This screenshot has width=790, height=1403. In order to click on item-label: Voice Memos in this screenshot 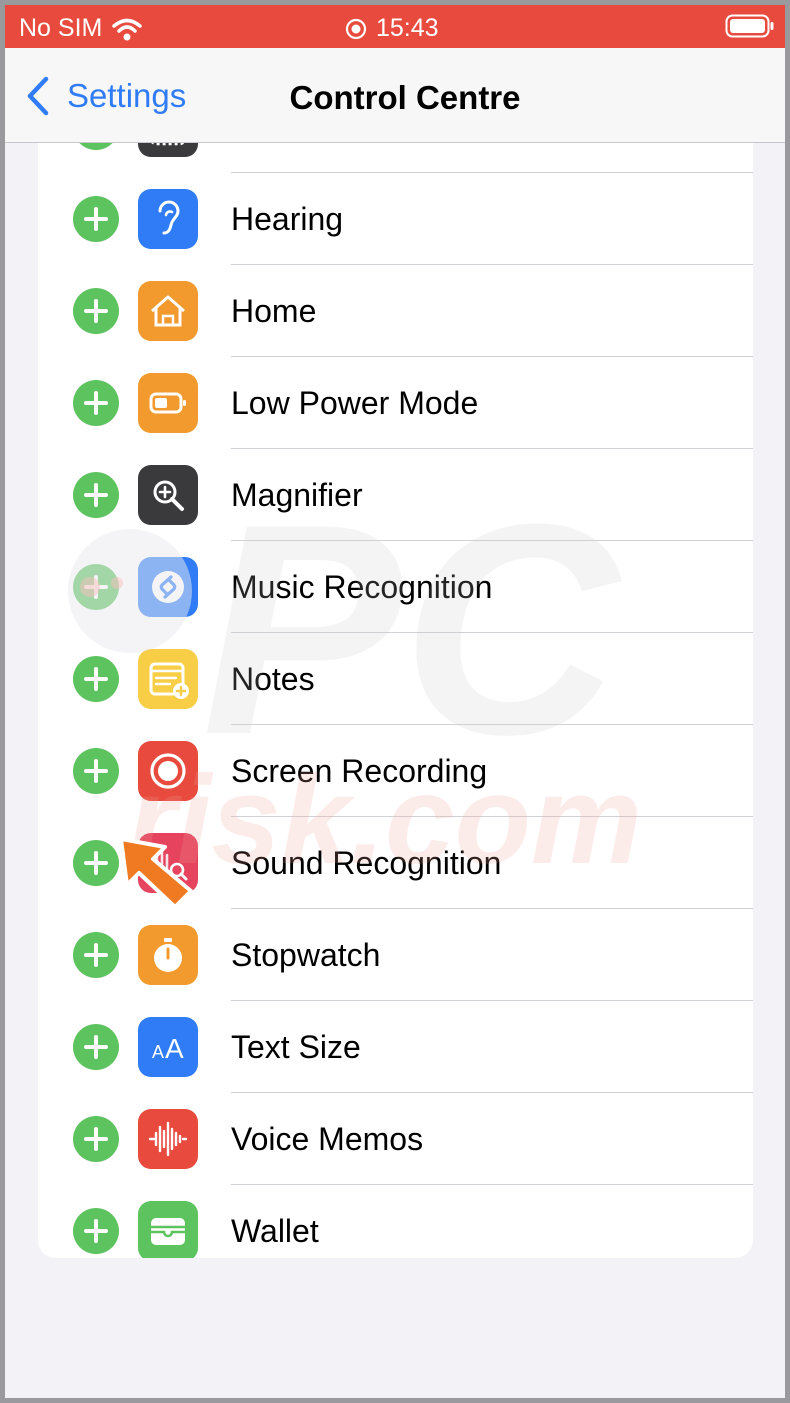, I will do `click(327, 1139)`.